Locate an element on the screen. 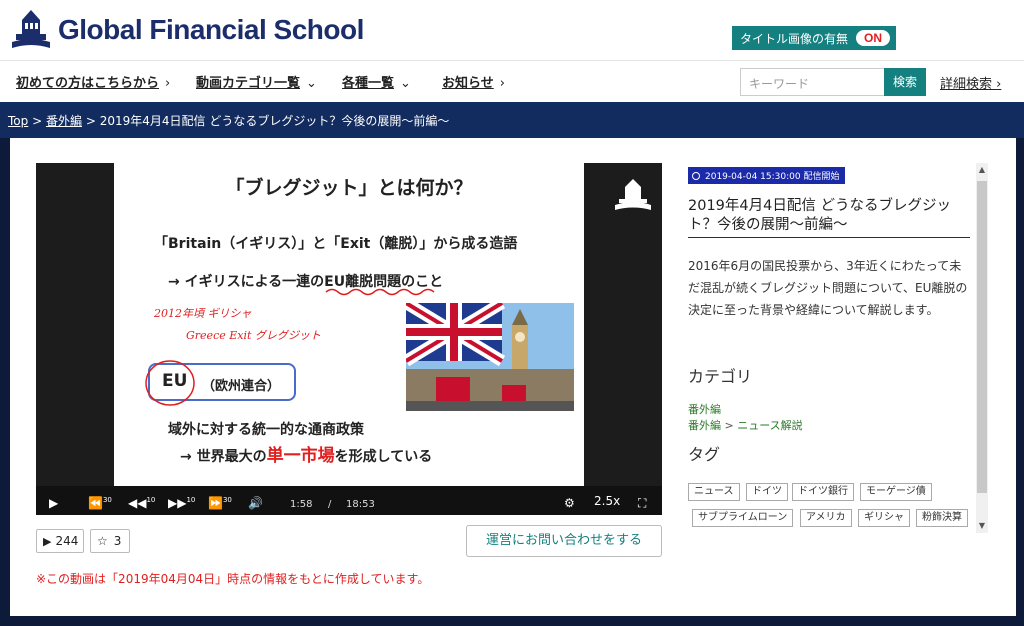 Image resolution: width=1024 pixels, height=626 pixels. london-photo is located at coordinates (490, 357).